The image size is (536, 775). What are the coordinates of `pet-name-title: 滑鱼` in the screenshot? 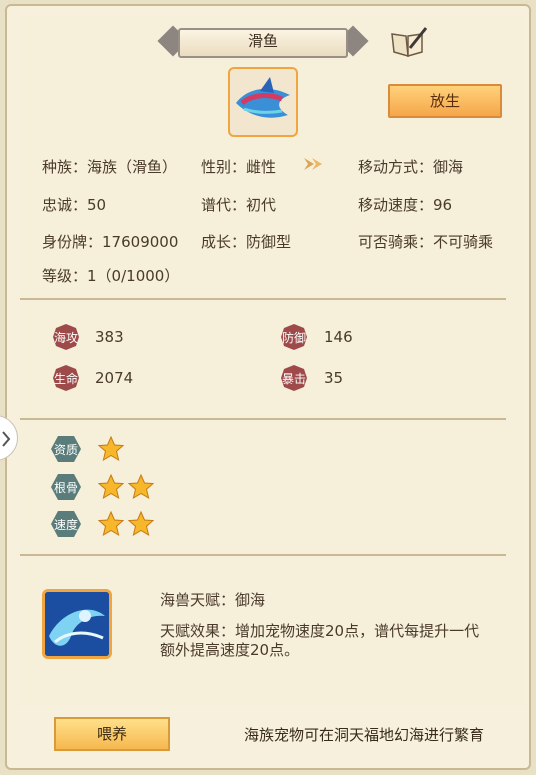 It's located at (262, 41).